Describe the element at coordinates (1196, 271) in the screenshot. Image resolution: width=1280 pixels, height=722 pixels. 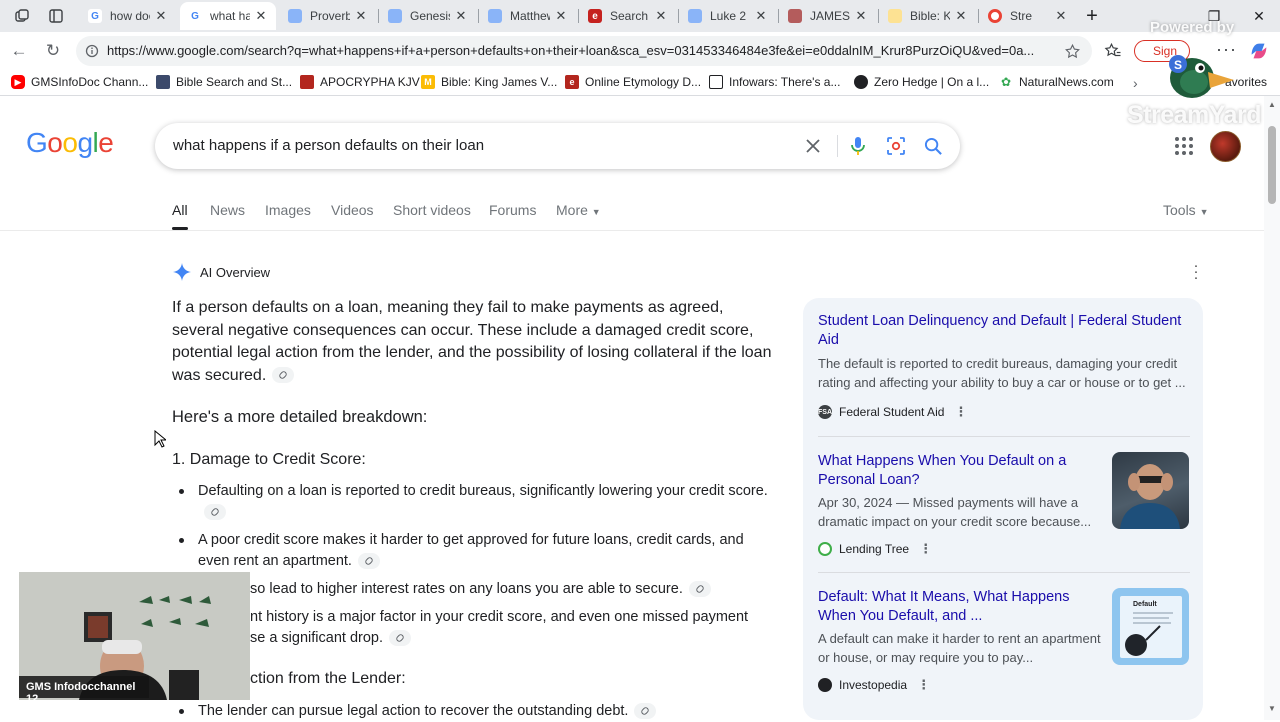
I see `ai-overview-more-icon: · · ·` at that location.